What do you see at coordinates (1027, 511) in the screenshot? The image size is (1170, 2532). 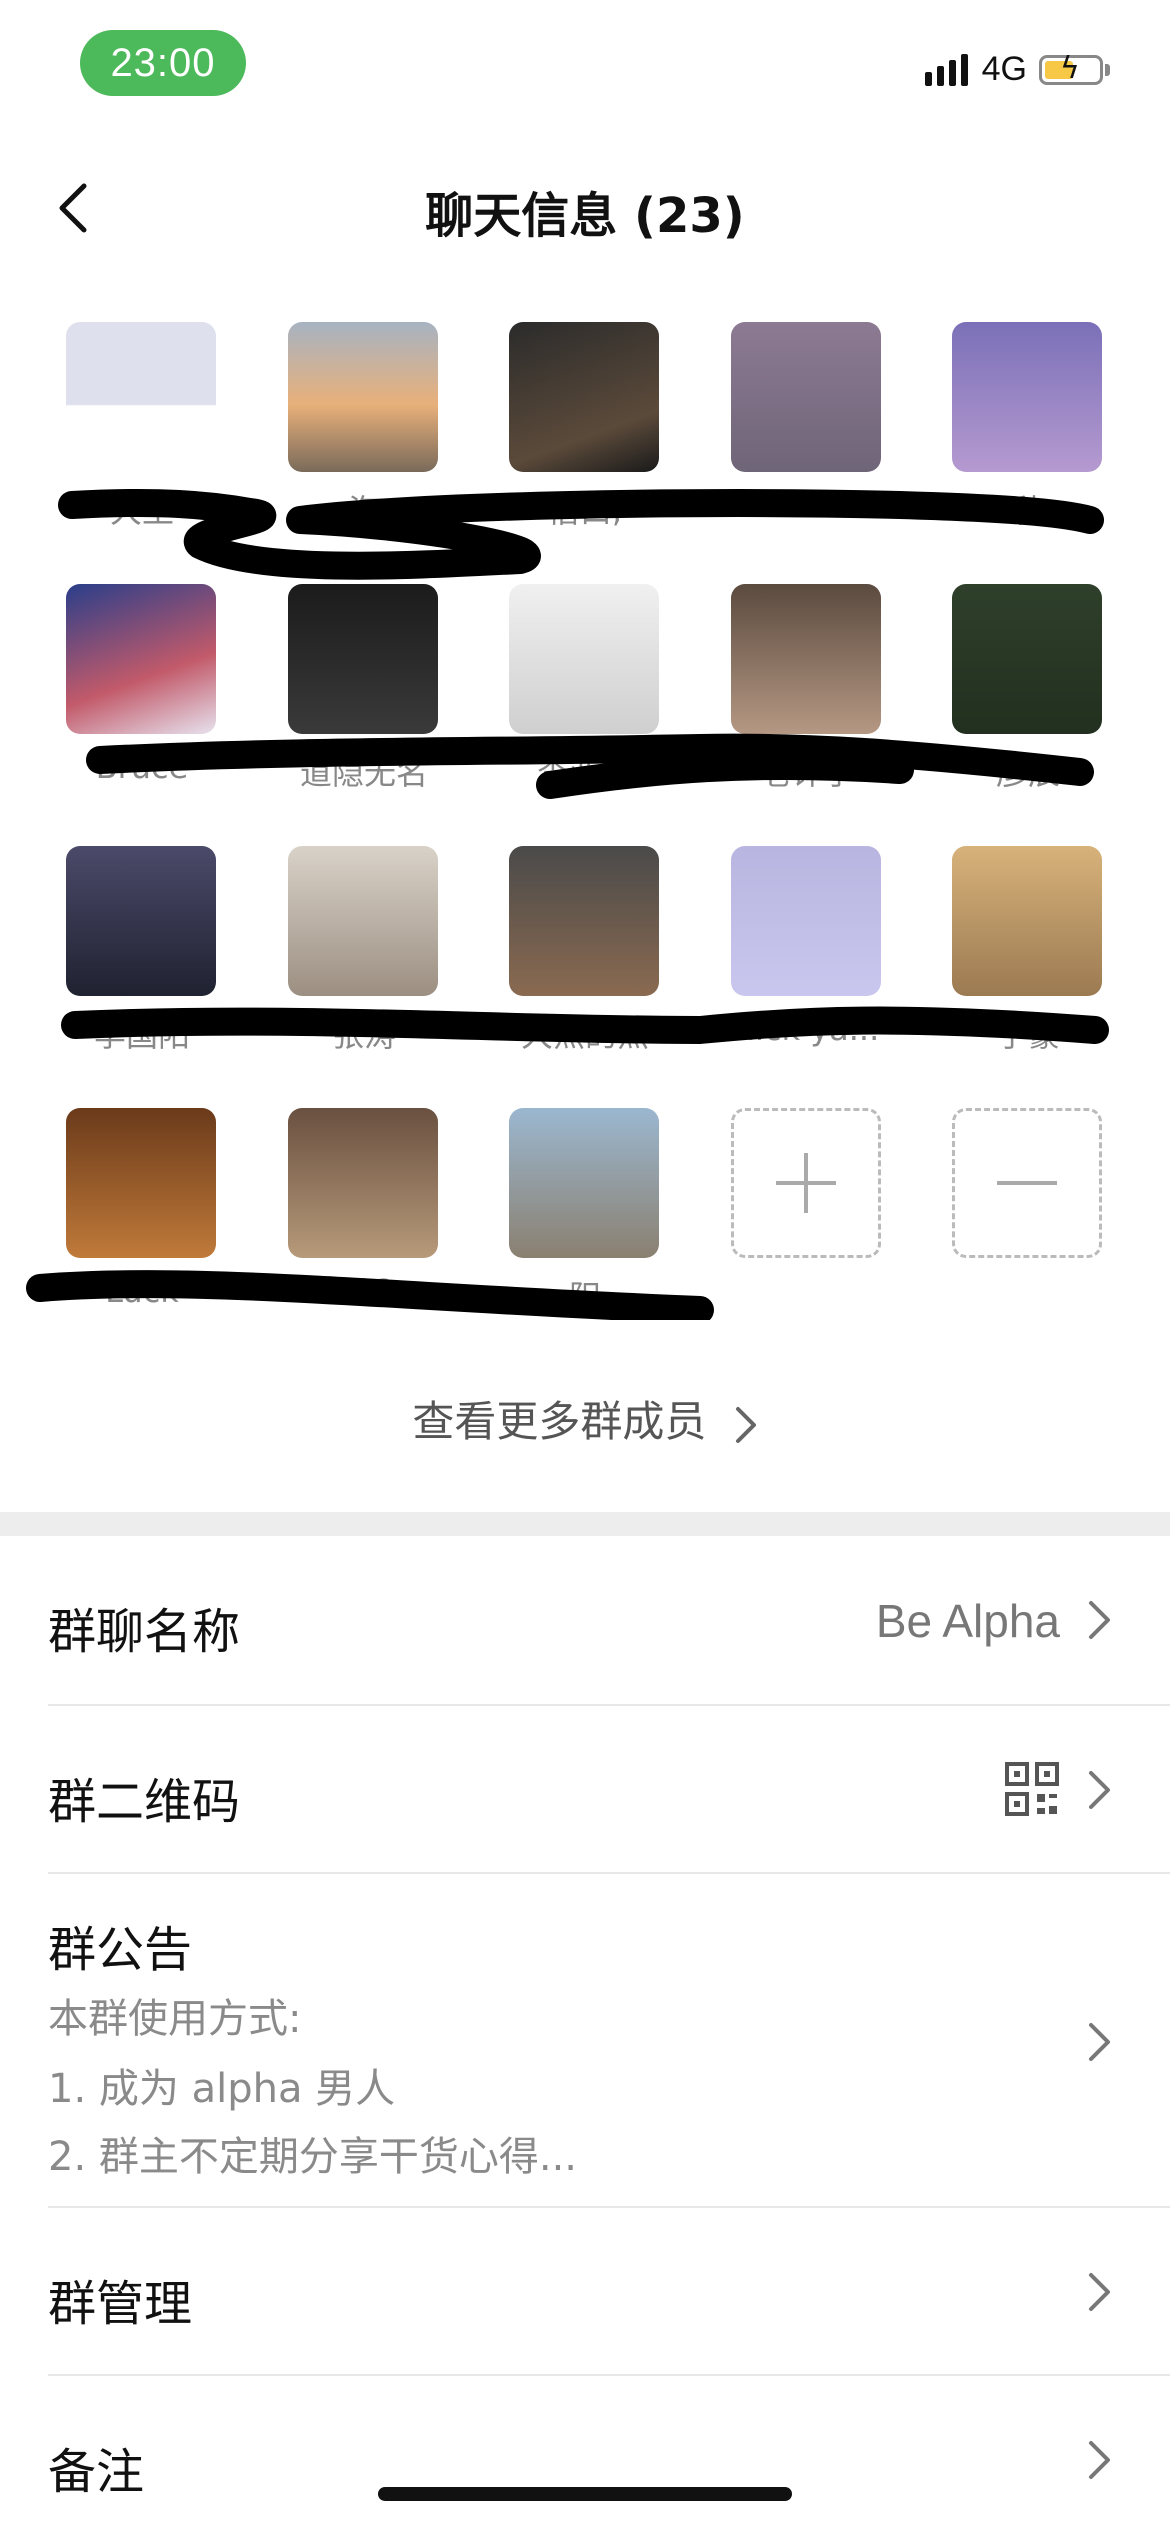 I see `member-name: 秋` at bounding box center [1027, 511].